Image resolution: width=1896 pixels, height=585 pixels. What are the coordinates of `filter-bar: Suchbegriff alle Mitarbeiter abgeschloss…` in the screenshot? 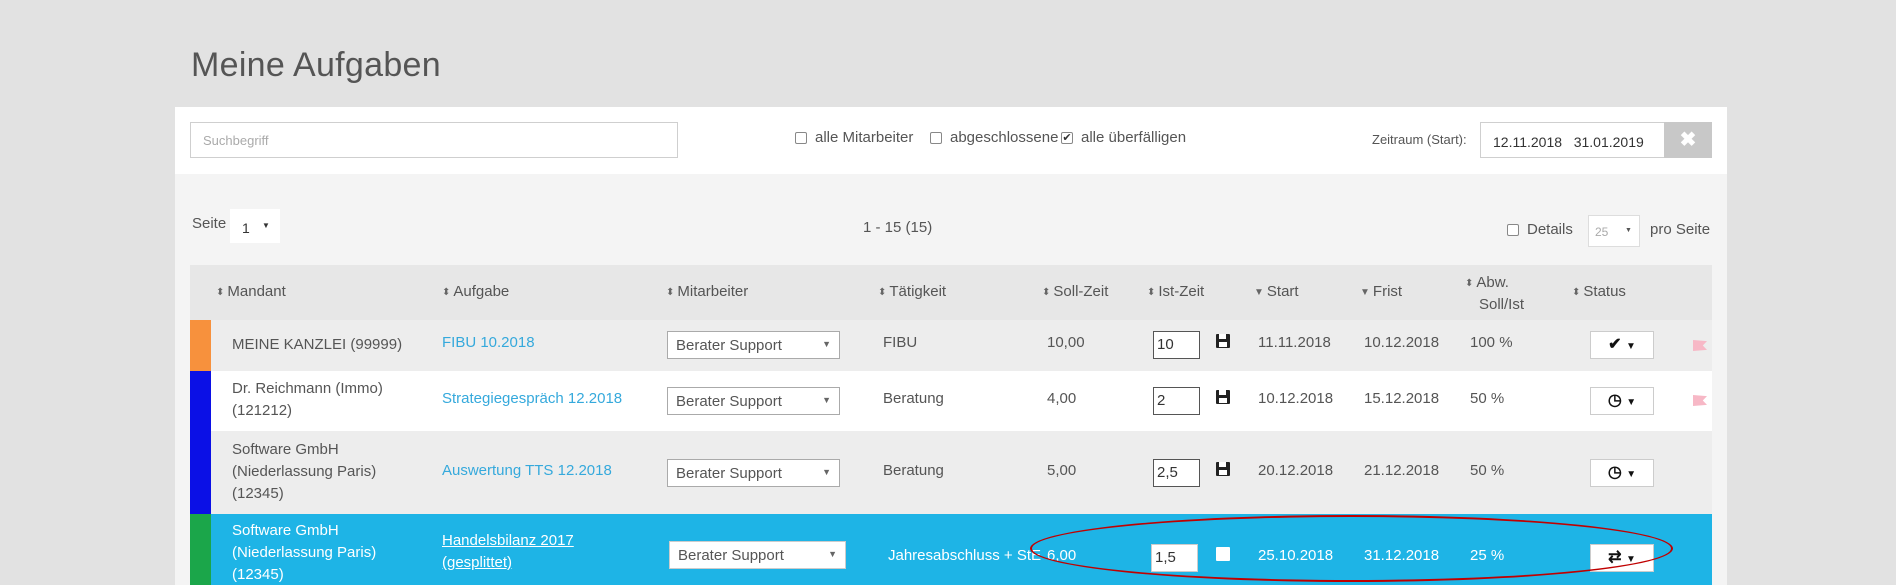 It's located at (951, 140).